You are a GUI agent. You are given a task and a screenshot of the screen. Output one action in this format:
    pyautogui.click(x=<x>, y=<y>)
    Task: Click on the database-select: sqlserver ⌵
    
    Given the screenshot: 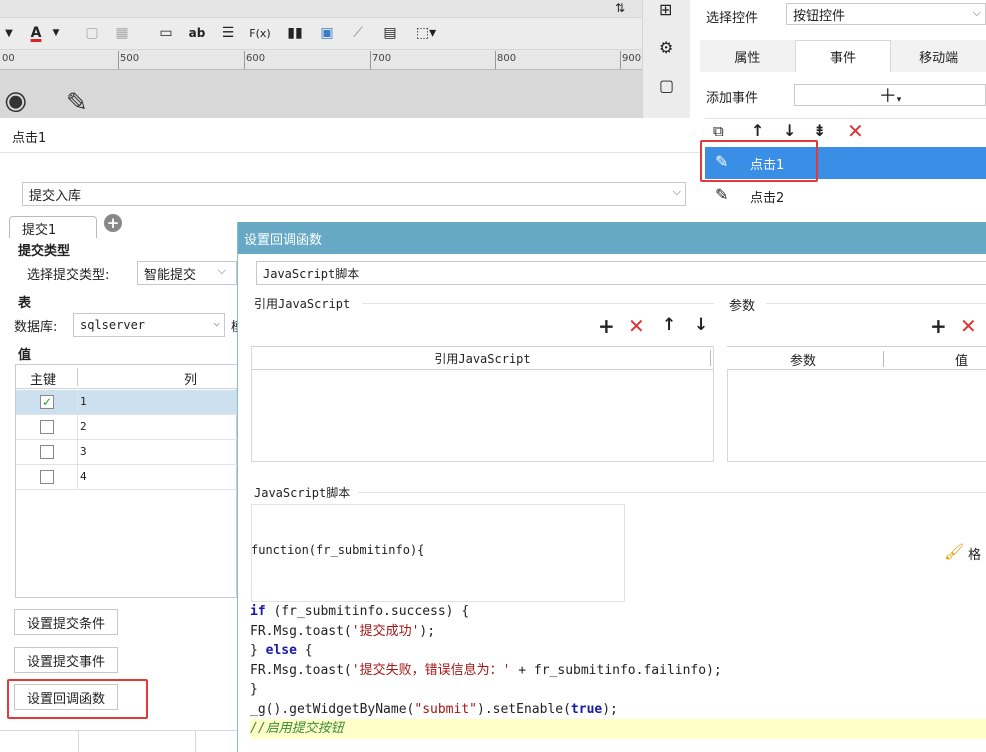 What is the action you would take?
    pyautogui.click(x=149, y=325)
    